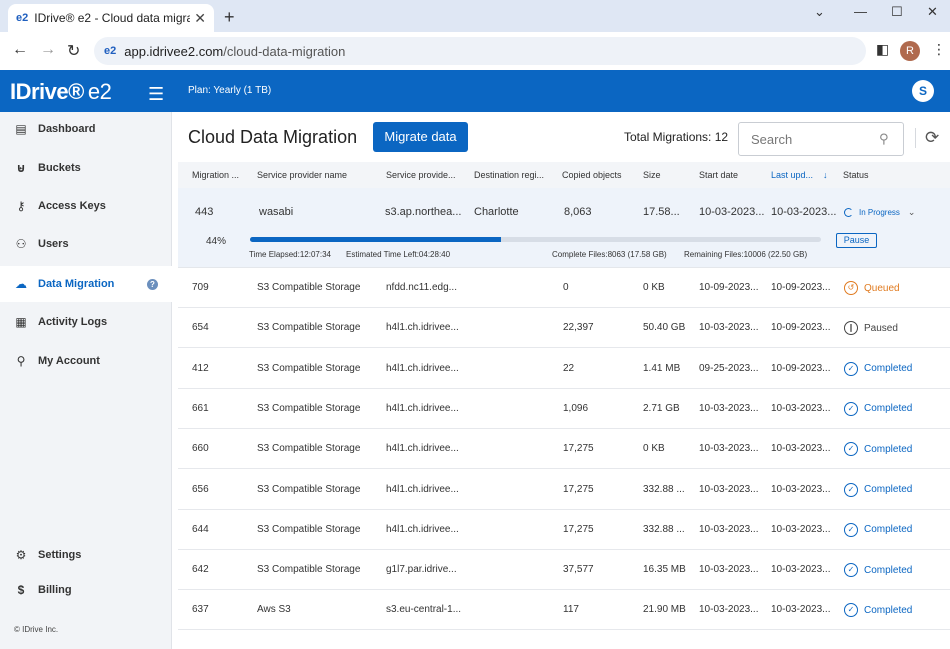 This screenshot has width=950, height=649. What do you see at coordinates (891, 139) in the screenshot?
I see `search-icon: ⚲` at bounding box center [891, 139].